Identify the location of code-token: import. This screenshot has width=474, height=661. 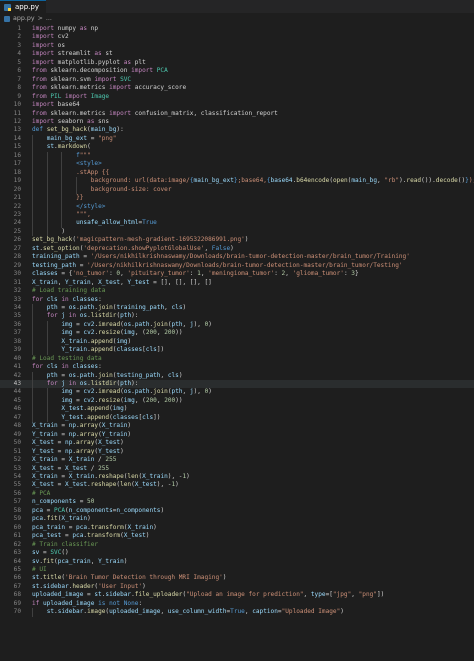
(43, 62).